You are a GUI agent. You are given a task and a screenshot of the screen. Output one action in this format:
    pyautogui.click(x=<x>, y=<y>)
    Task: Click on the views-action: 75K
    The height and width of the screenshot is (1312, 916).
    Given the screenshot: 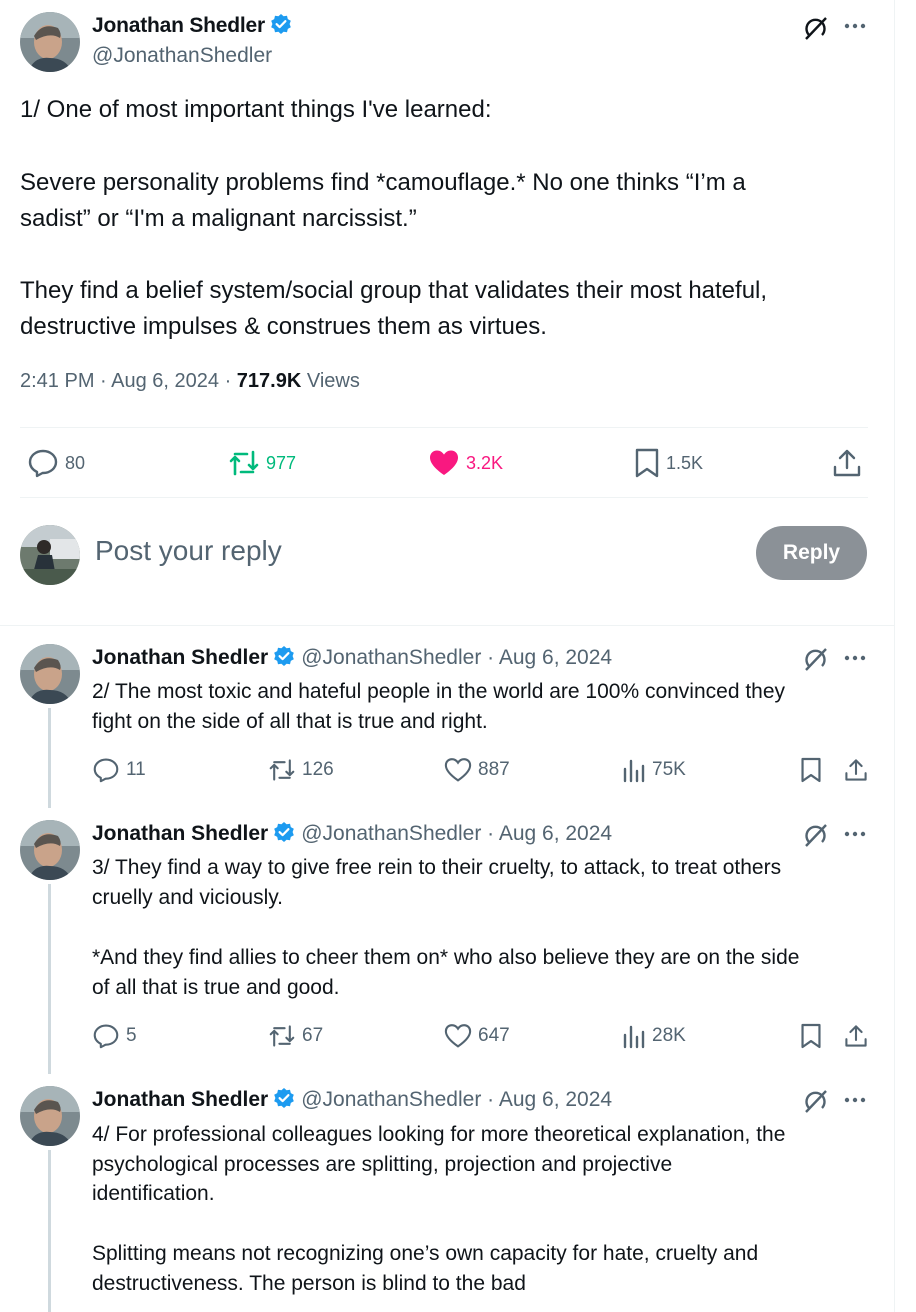 What is the action you would take?
    pyautogui.click(x=654, y=770)
    